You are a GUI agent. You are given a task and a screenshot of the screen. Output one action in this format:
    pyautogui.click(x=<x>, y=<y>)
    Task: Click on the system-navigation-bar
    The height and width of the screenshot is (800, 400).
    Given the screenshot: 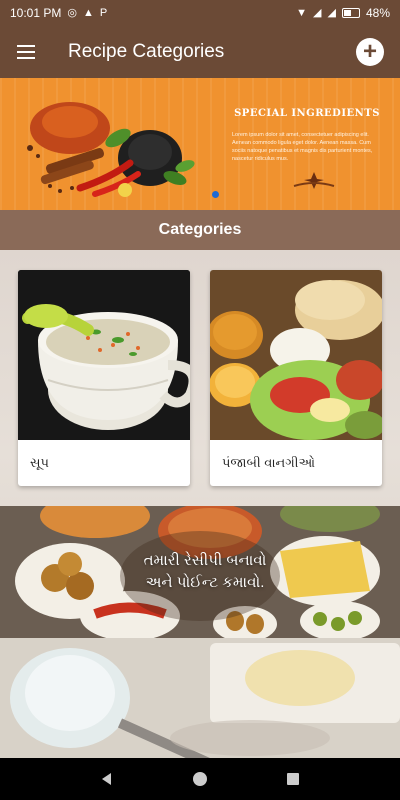 What is the action you would take?
    pyautogui.click(x=200, y=779)
    